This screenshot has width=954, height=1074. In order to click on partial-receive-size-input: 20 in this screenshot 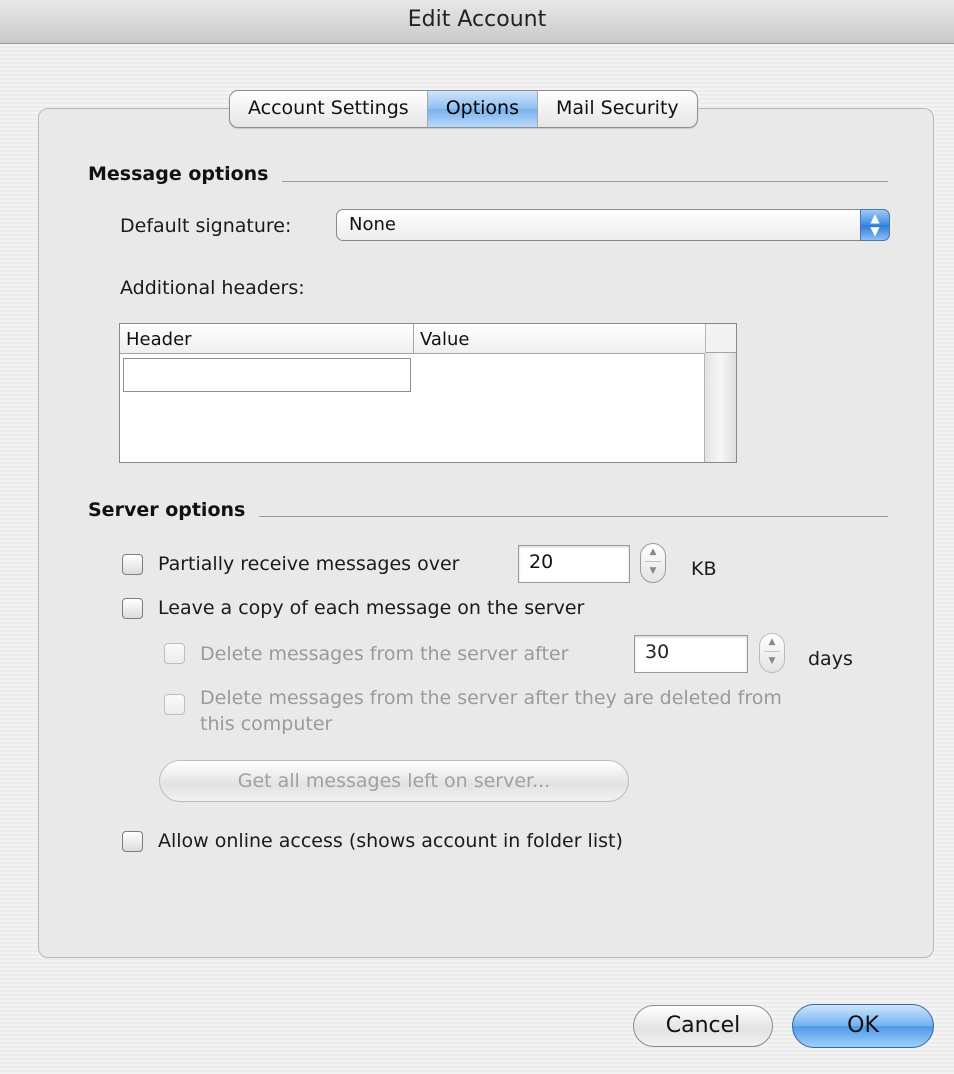, I will do `click(574, 564)`.